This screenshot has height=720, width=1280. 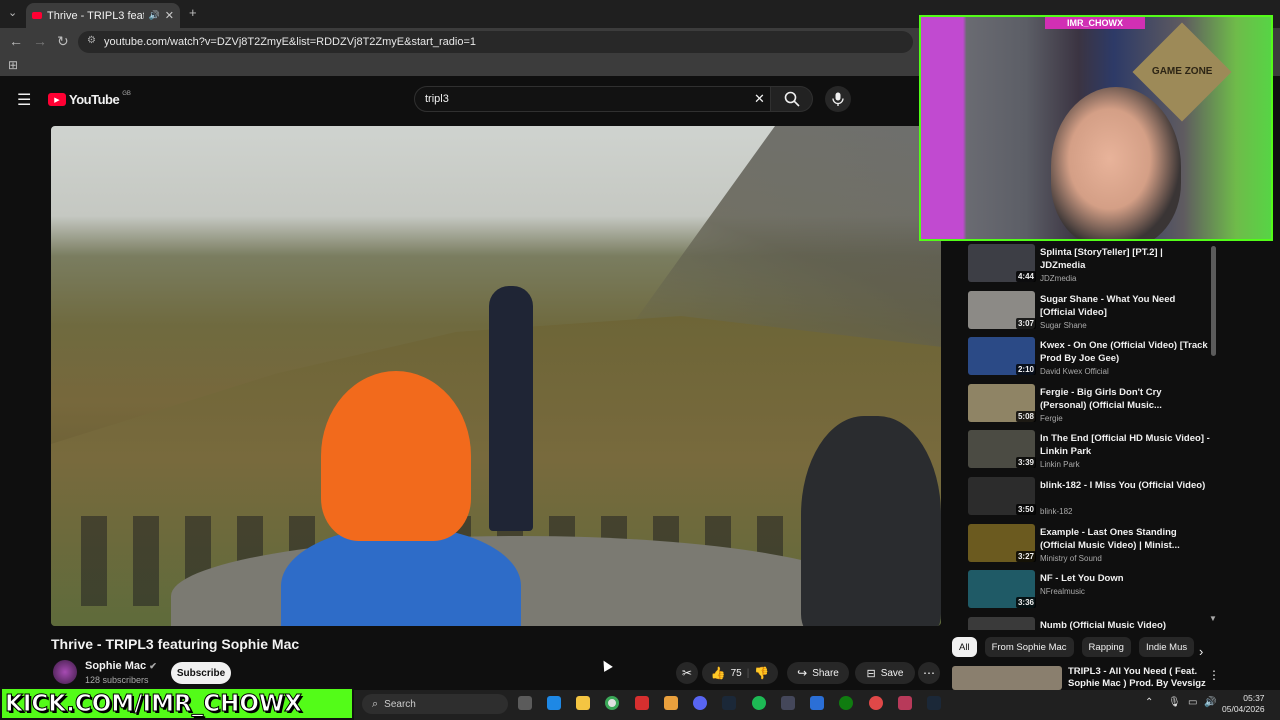 What do you see at coordinates (838, 99) in the screenshot?
I see `voice-search-button` at bounding box center [838, 99].